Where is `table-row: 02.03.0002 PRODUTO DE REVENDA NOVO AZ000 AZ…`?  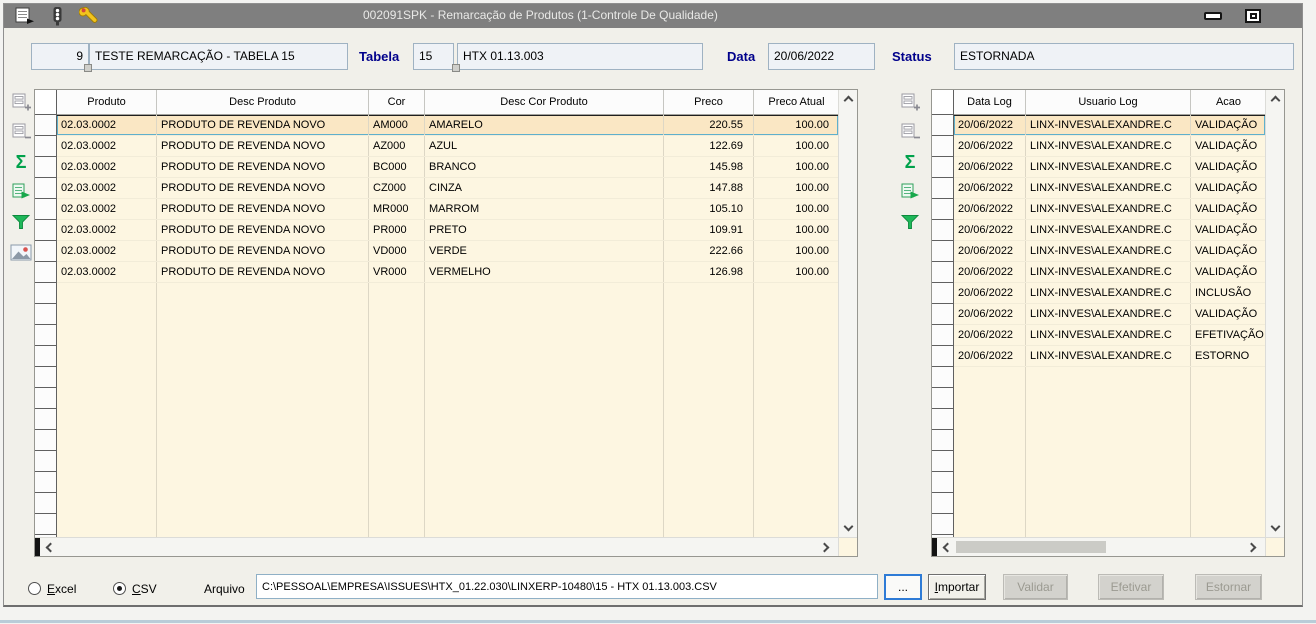
table-row: 02.03.0002 PRODUTO DE REVENDA NOVO AZ000 AZ… is located at coordinates (436, 146).